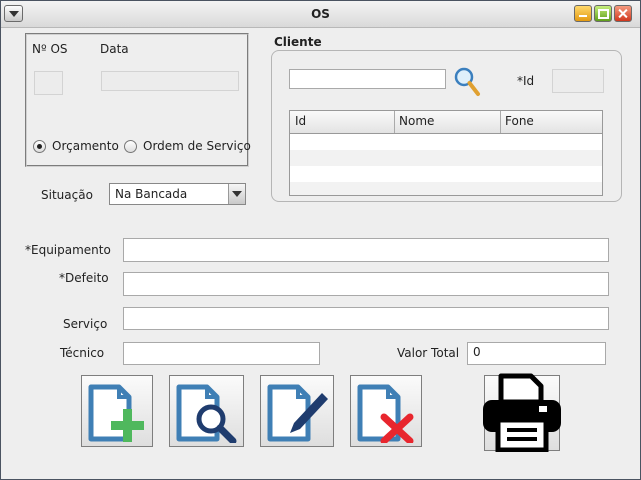 This screenshot has height=480, width=641. What do you see at coordinates (236, 194) in the screenshot?
I see `chevron-down-icon` at bounding box center [236, 194].